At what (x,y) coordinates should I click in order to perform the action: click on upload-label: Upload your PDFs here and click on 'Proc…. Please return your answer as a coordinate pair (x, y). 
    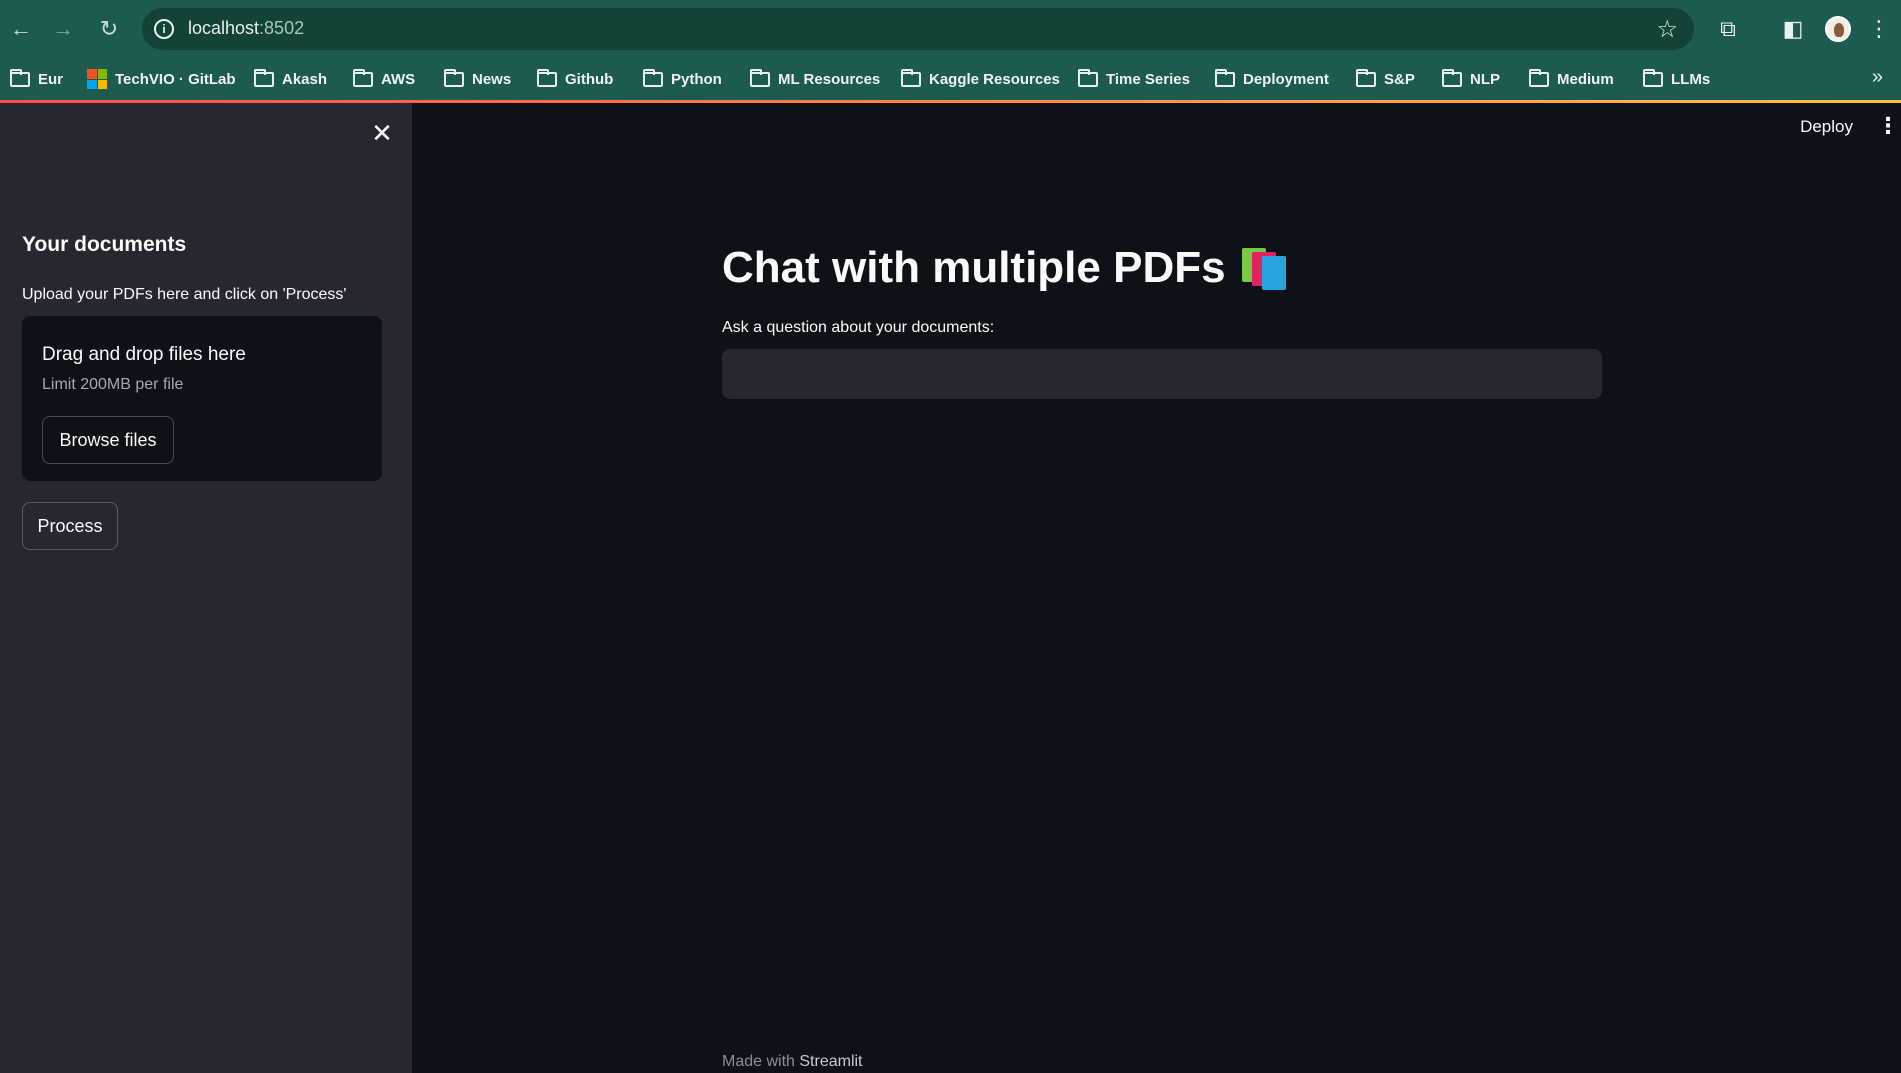
    Looking at the image, I should click on (184, 294).